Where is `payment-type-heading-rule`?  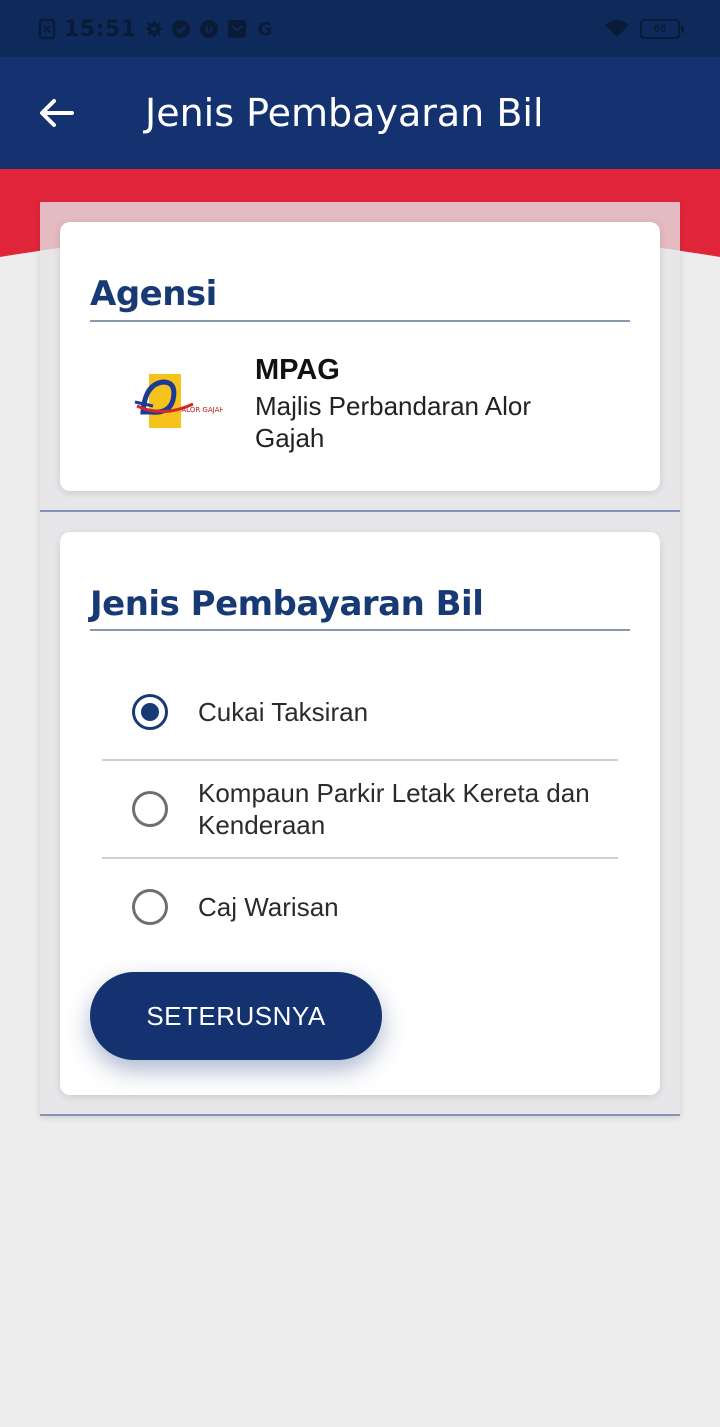
payment-type-heading-rule is located at coordinates (360, 630).